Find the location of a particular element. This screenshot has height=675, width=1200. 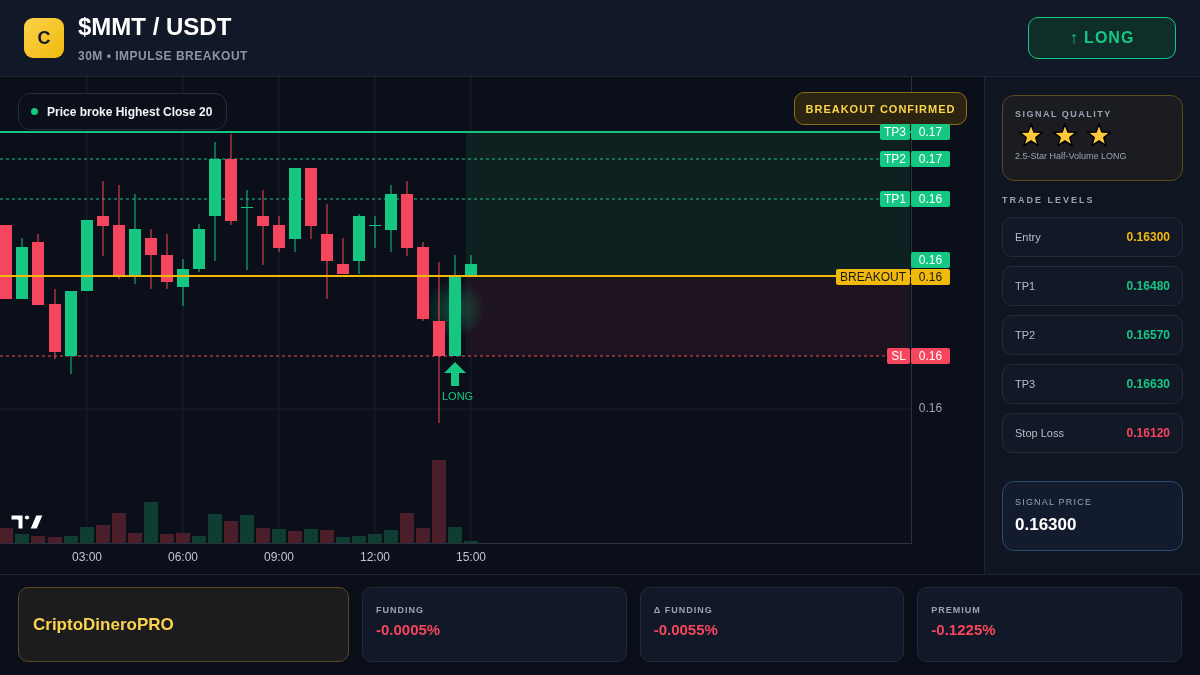

signal-price-value: 0.16300 is located at coordinates (1046, 525).